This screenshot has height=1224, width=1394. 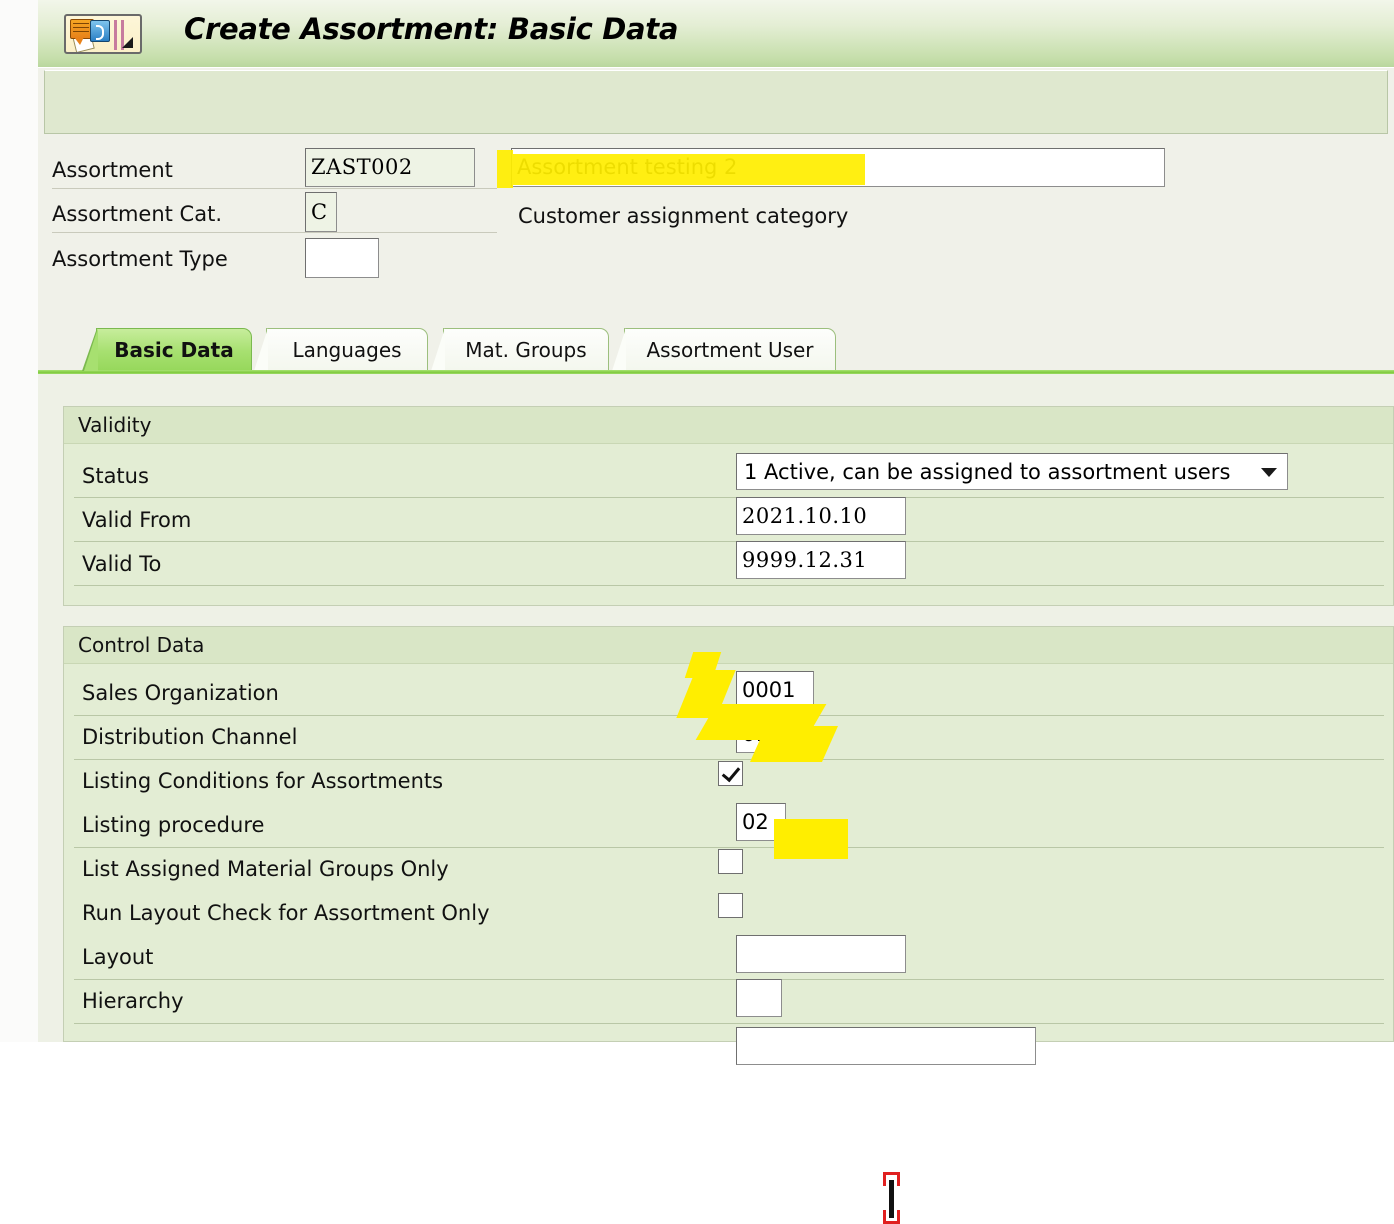 I want to click on listing-procedure-label: Listing procedure, so click(x=173, y=825).